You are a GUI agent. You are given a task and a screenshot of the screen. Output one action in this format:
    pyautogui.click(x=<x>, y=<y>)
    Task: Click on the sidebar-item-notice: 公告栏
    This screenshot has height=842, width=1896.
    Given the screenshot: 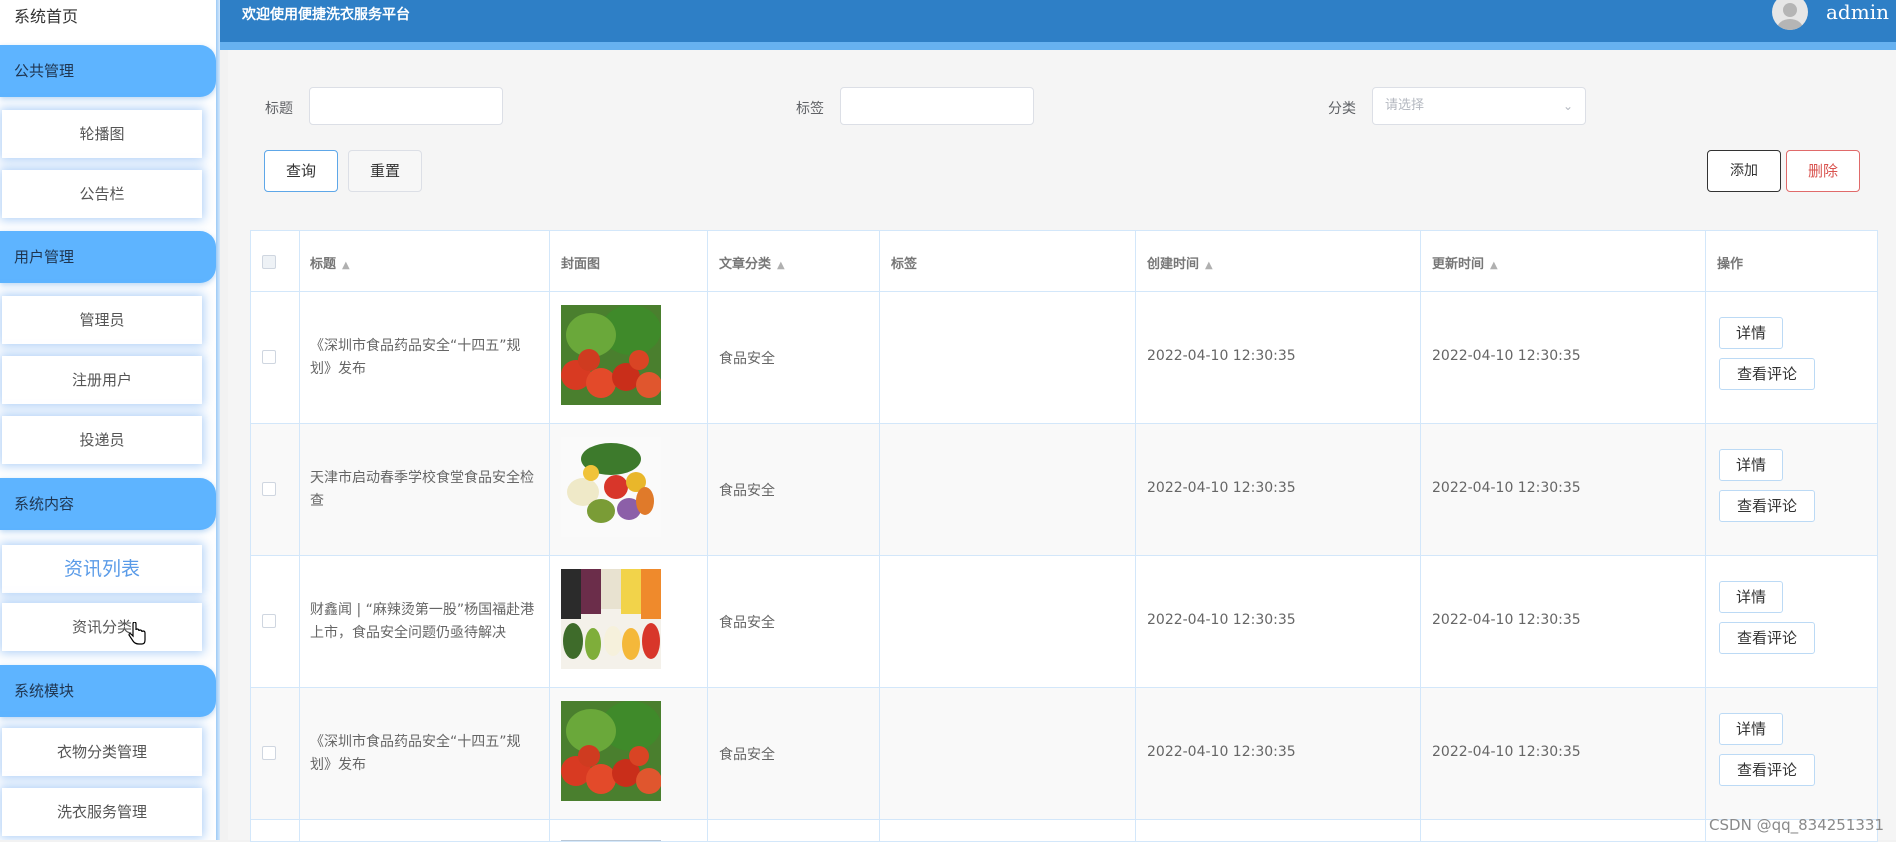 What is the action you would take?
    pyautogui.click(x=102, y=194)
    